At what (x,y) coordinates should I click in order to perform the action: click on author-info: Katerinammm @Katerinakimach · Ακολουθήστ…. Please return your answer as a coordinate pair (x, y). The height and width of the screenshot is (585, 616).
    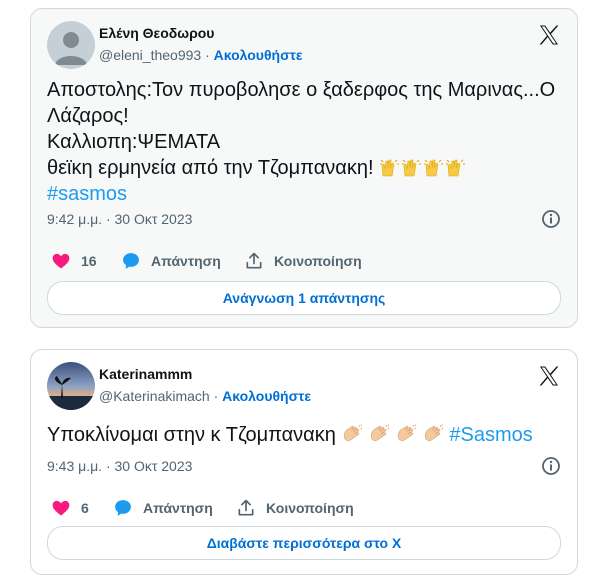
    Looking at the image, I should click on (205, 385).